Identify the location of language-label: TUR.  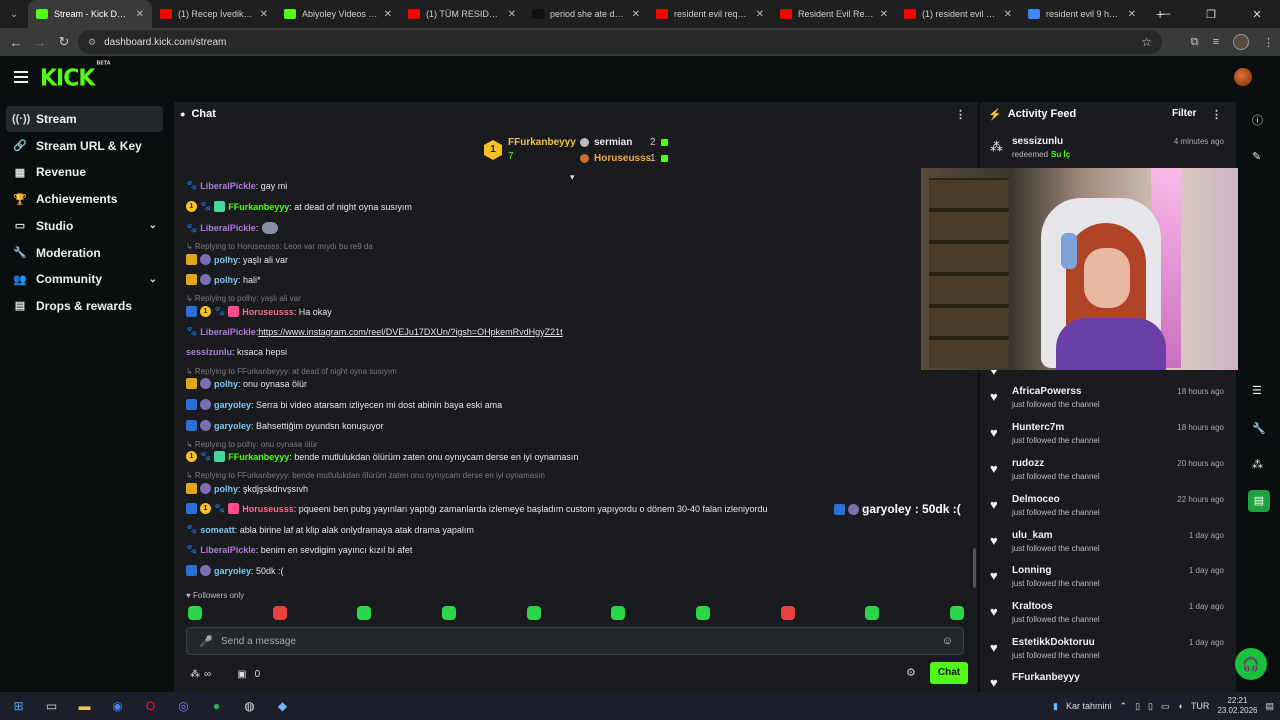
(1200, 706).